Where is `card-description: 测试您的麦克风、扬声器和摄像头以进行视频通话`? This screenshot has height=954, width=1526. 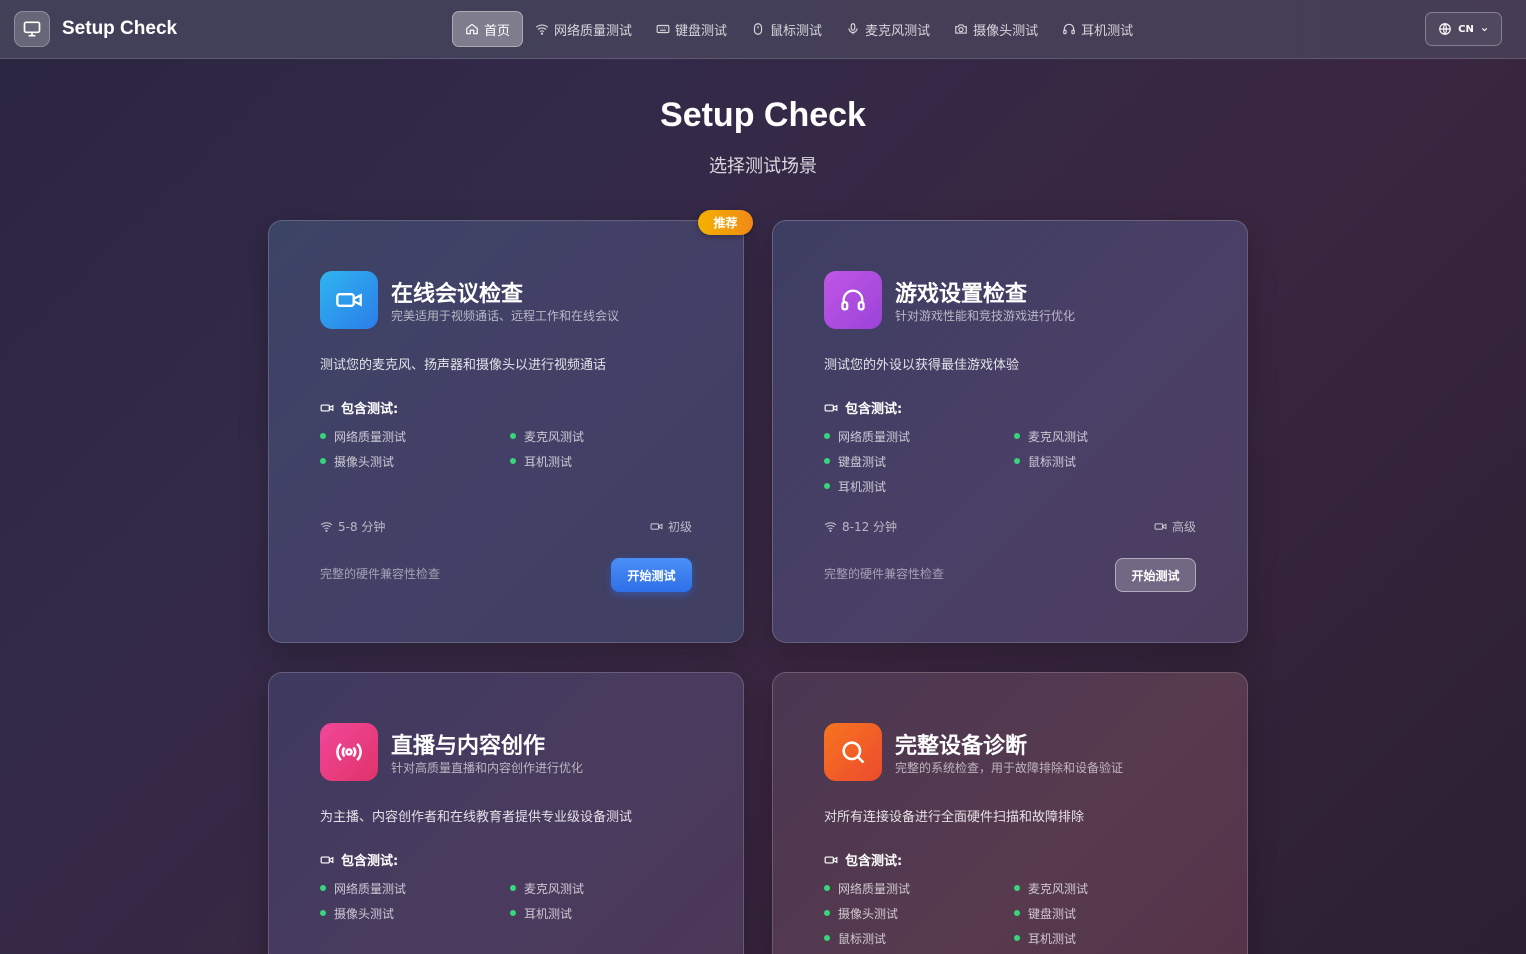
card-description: 测试您的麦克风、扬声器和摄像头以进行视频通话 is located at coordinates (463, 365).